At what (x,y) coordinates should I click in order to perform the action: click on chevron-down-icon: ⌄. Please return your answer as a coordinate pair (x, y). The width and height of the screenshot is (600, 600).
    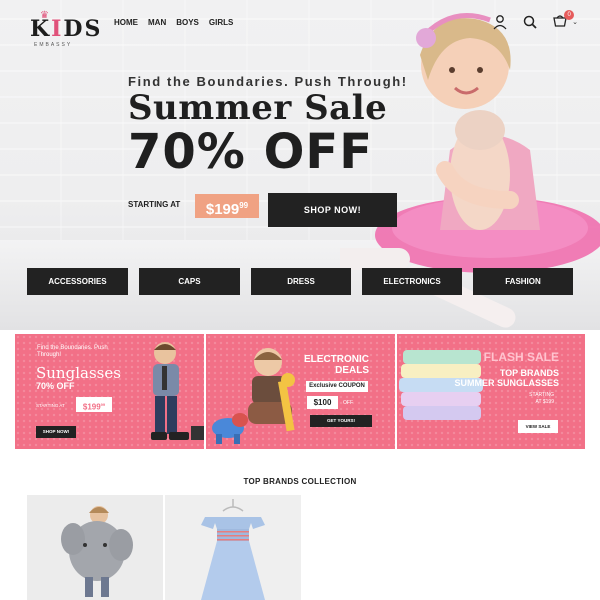
    Looking at the image, I should click on (575, 22).